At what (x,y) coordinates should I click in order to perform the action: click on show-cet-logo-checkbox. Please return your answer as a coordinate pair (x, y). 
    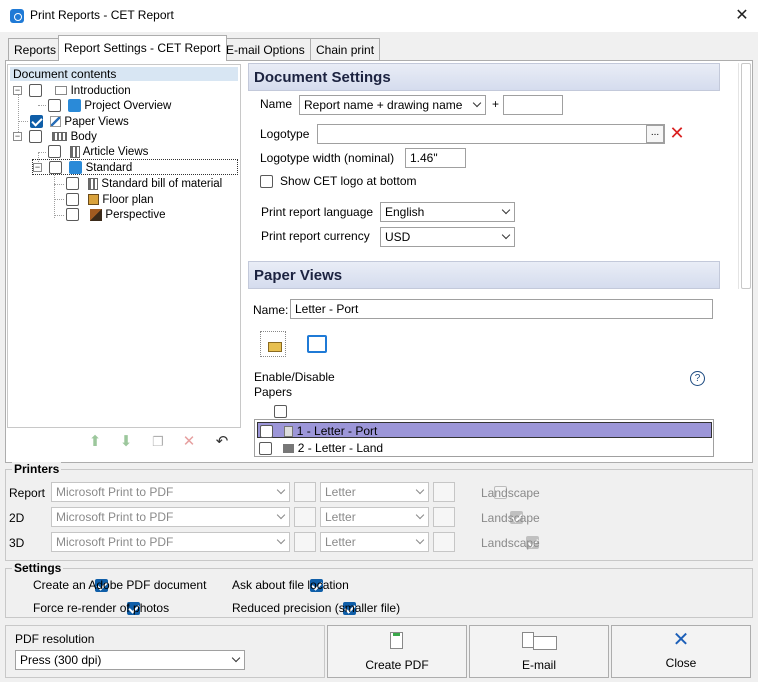
    Looking at the image, I should click on (266, 182).